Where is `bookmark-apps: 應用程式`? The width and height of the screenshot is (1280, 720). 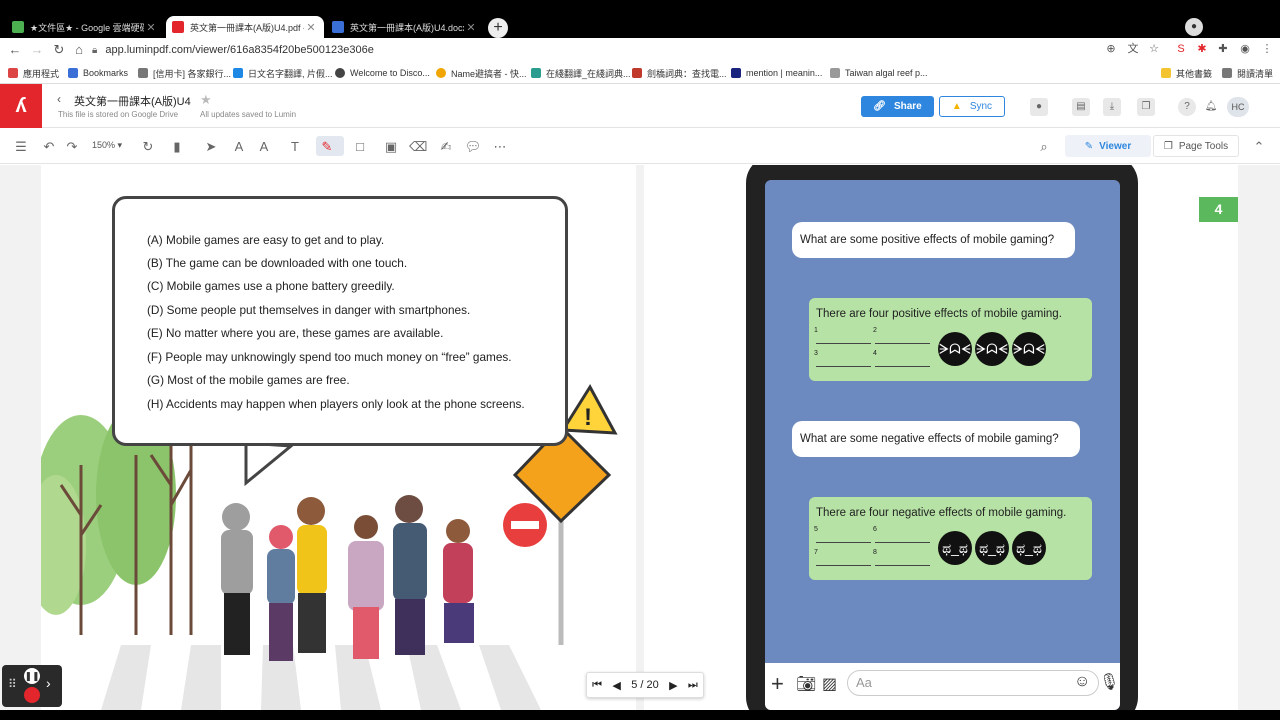
bookmark-apps: 應用程式 is located at coordinates (33, 73).